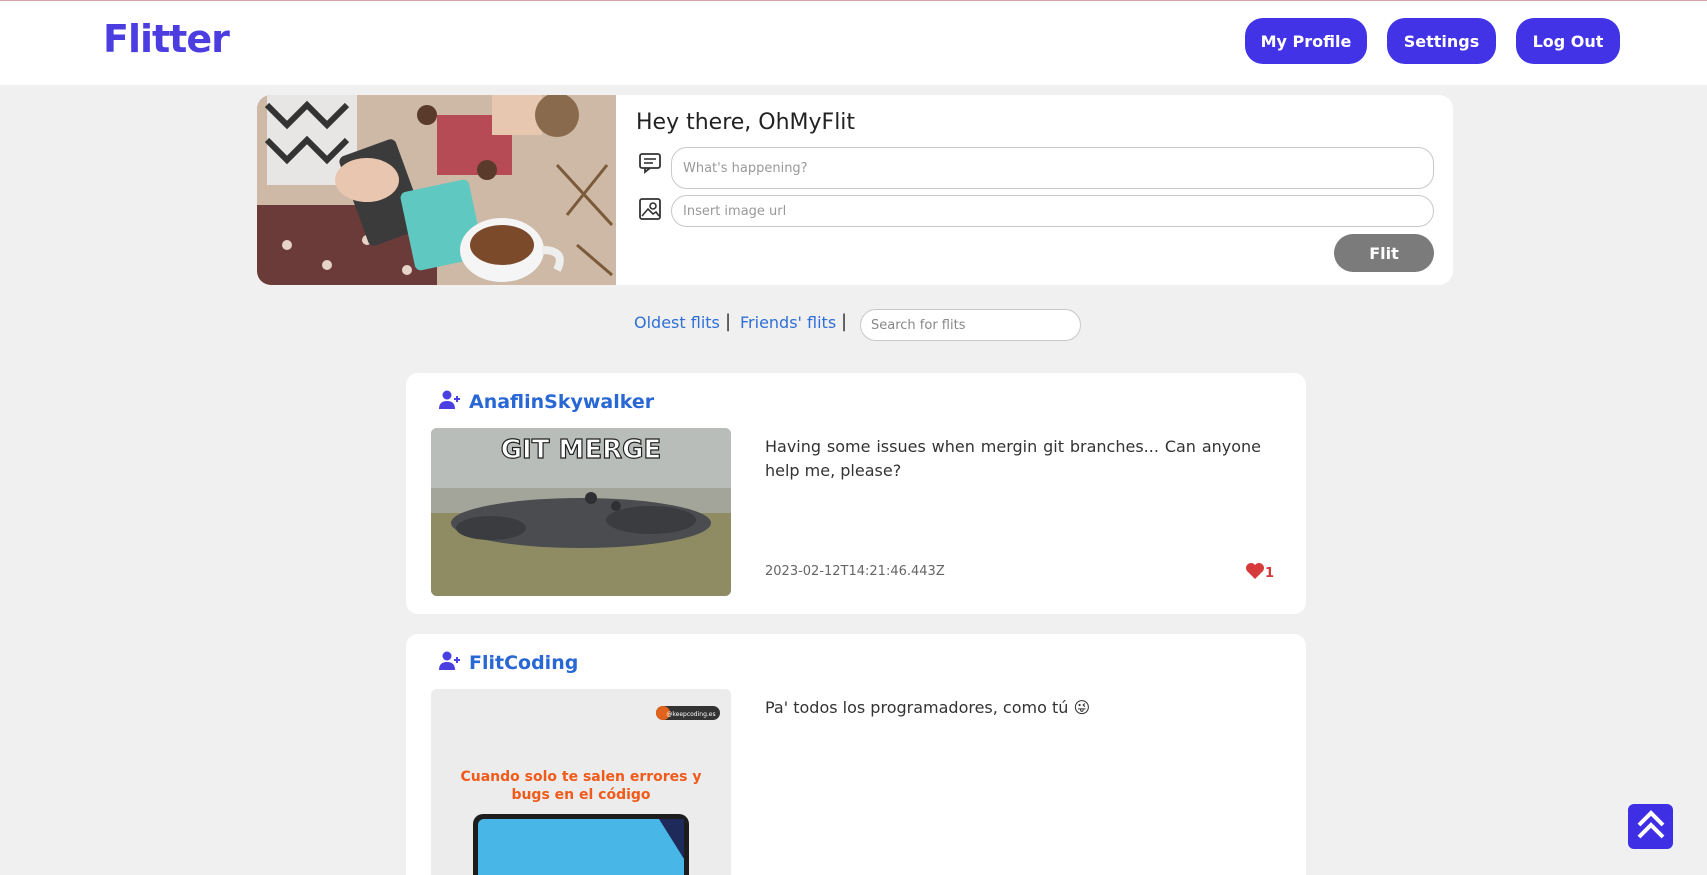  I want to click on flit-image-badge: @keepcoding.es, so click(690, 714).